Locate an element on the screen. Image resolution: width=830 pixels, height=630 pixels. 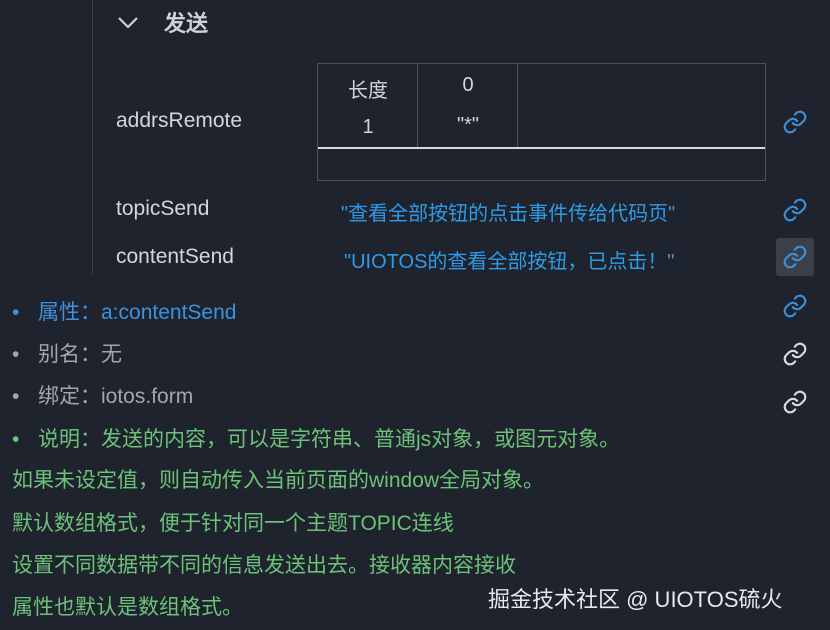
tree-indent-line is located at coordinates (92, 137).